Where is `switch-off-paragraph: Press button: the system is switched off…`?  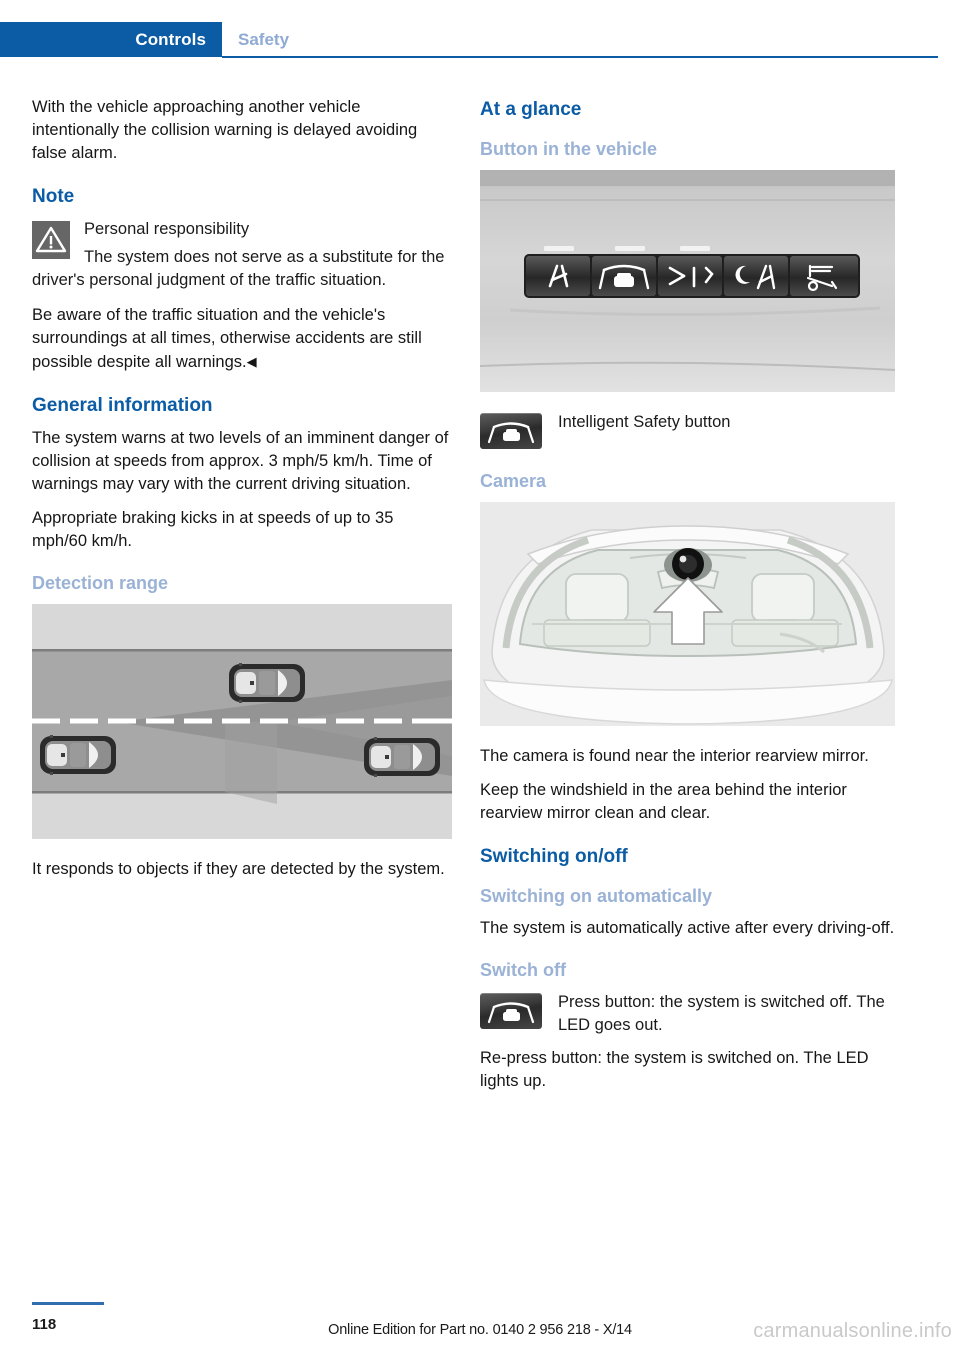
switch-off-paragraph: Press button: the system is switched off… is located at coordinates (721, 1013).